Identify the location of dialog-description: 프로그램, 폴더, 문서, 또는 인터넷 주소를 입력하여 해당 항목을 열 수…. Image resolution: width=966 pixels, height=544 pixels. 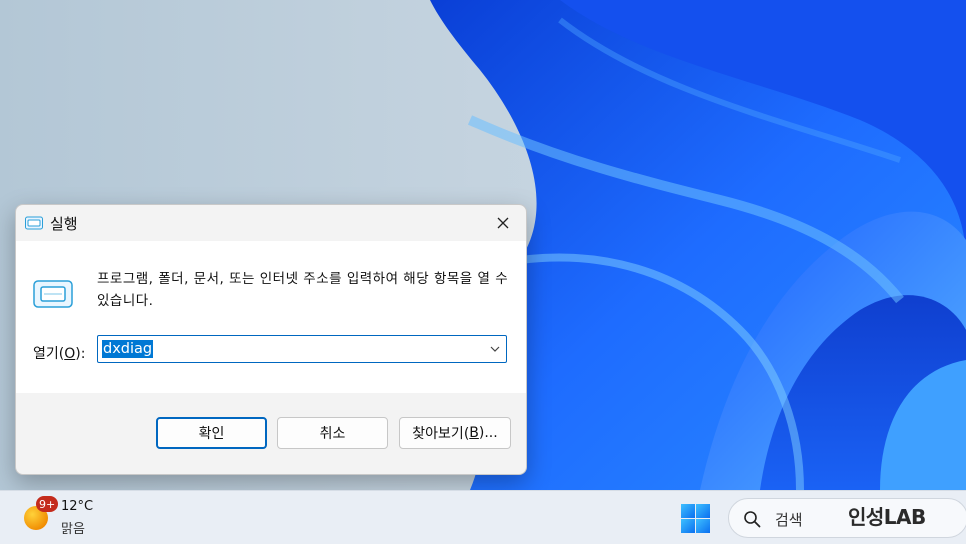
(303, 290).